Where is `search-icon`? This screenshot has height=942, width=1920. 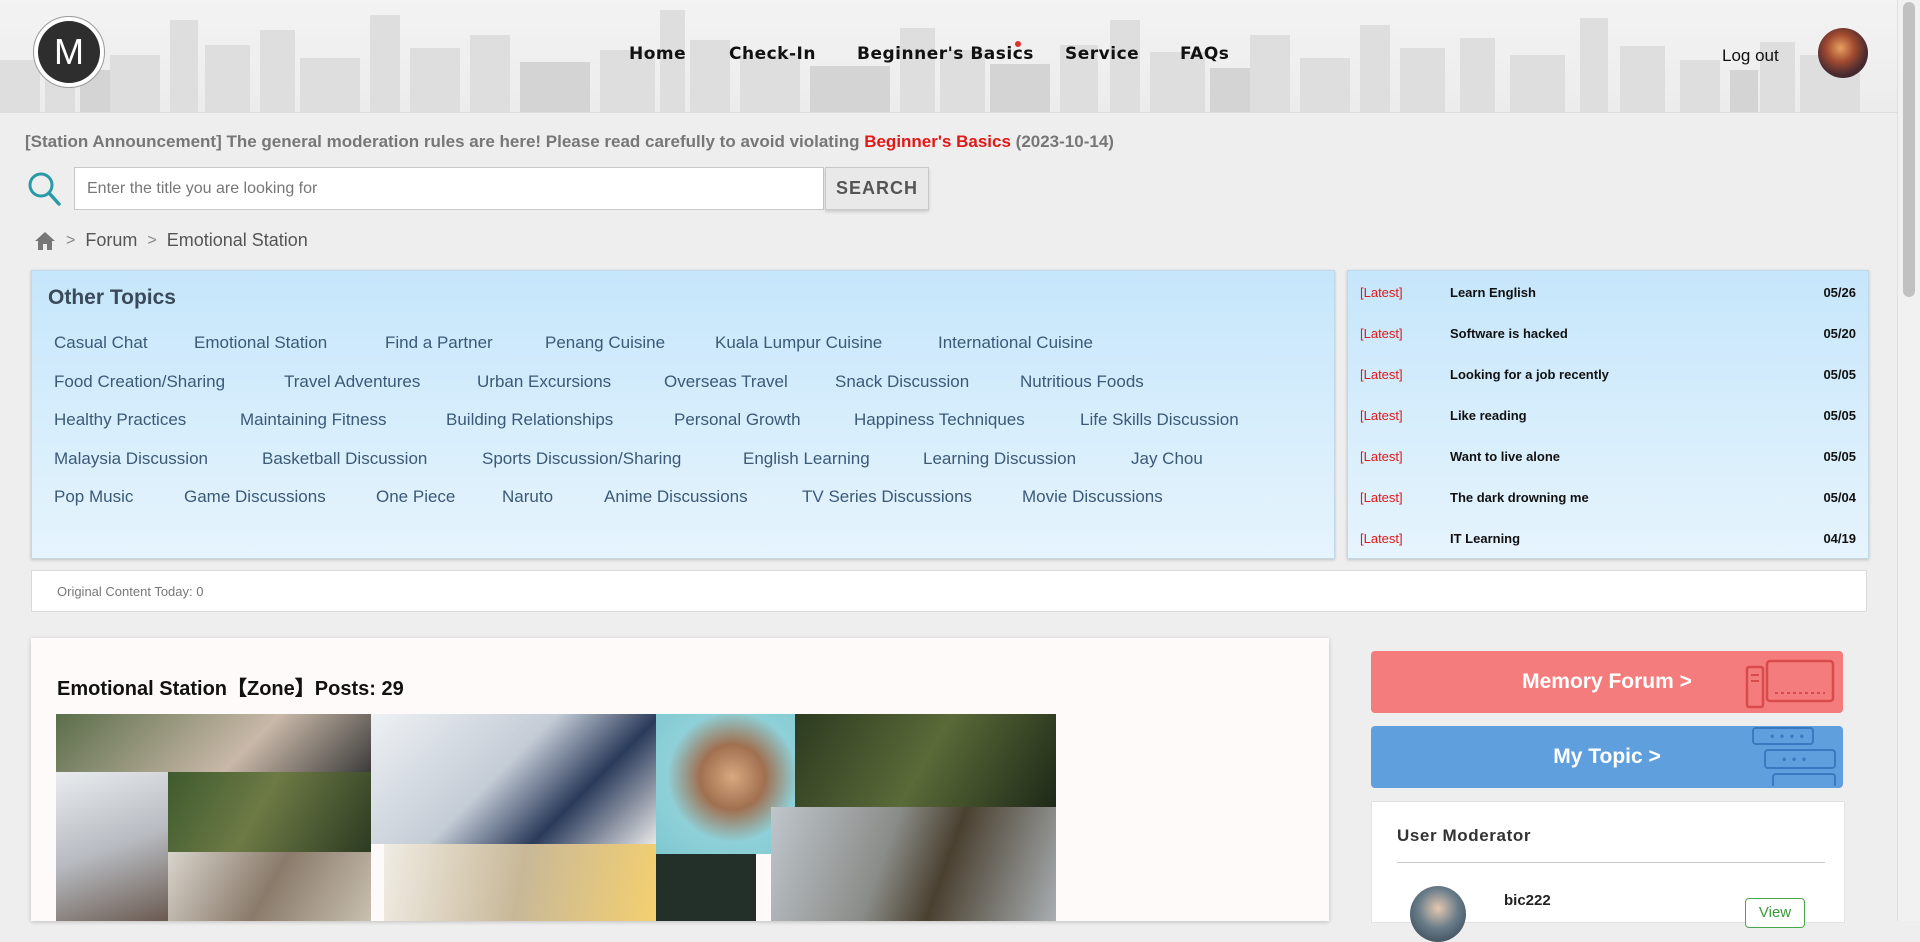 search-icon is located at coordinates (44, 189).